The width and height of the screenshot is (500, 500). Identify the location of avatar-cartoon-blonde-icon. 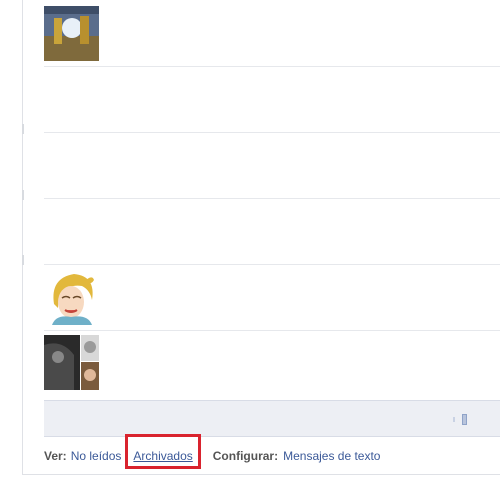
(71, 297).